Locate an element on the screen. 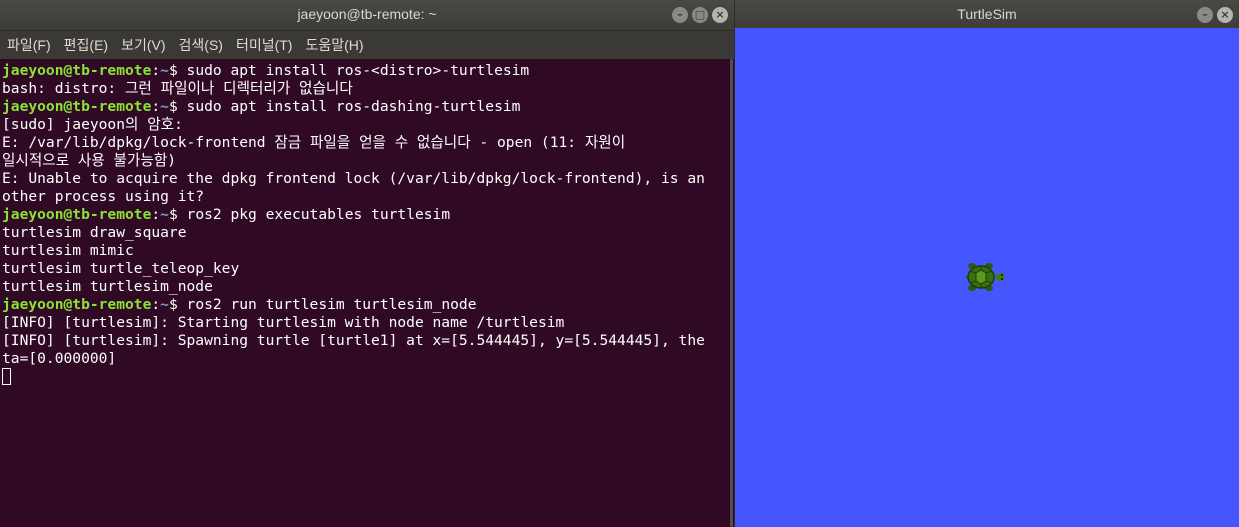  terminal-line: bash: distro: 그런 파일이나 디렉터리가 없습니다 is located at coordinates (353, 89).